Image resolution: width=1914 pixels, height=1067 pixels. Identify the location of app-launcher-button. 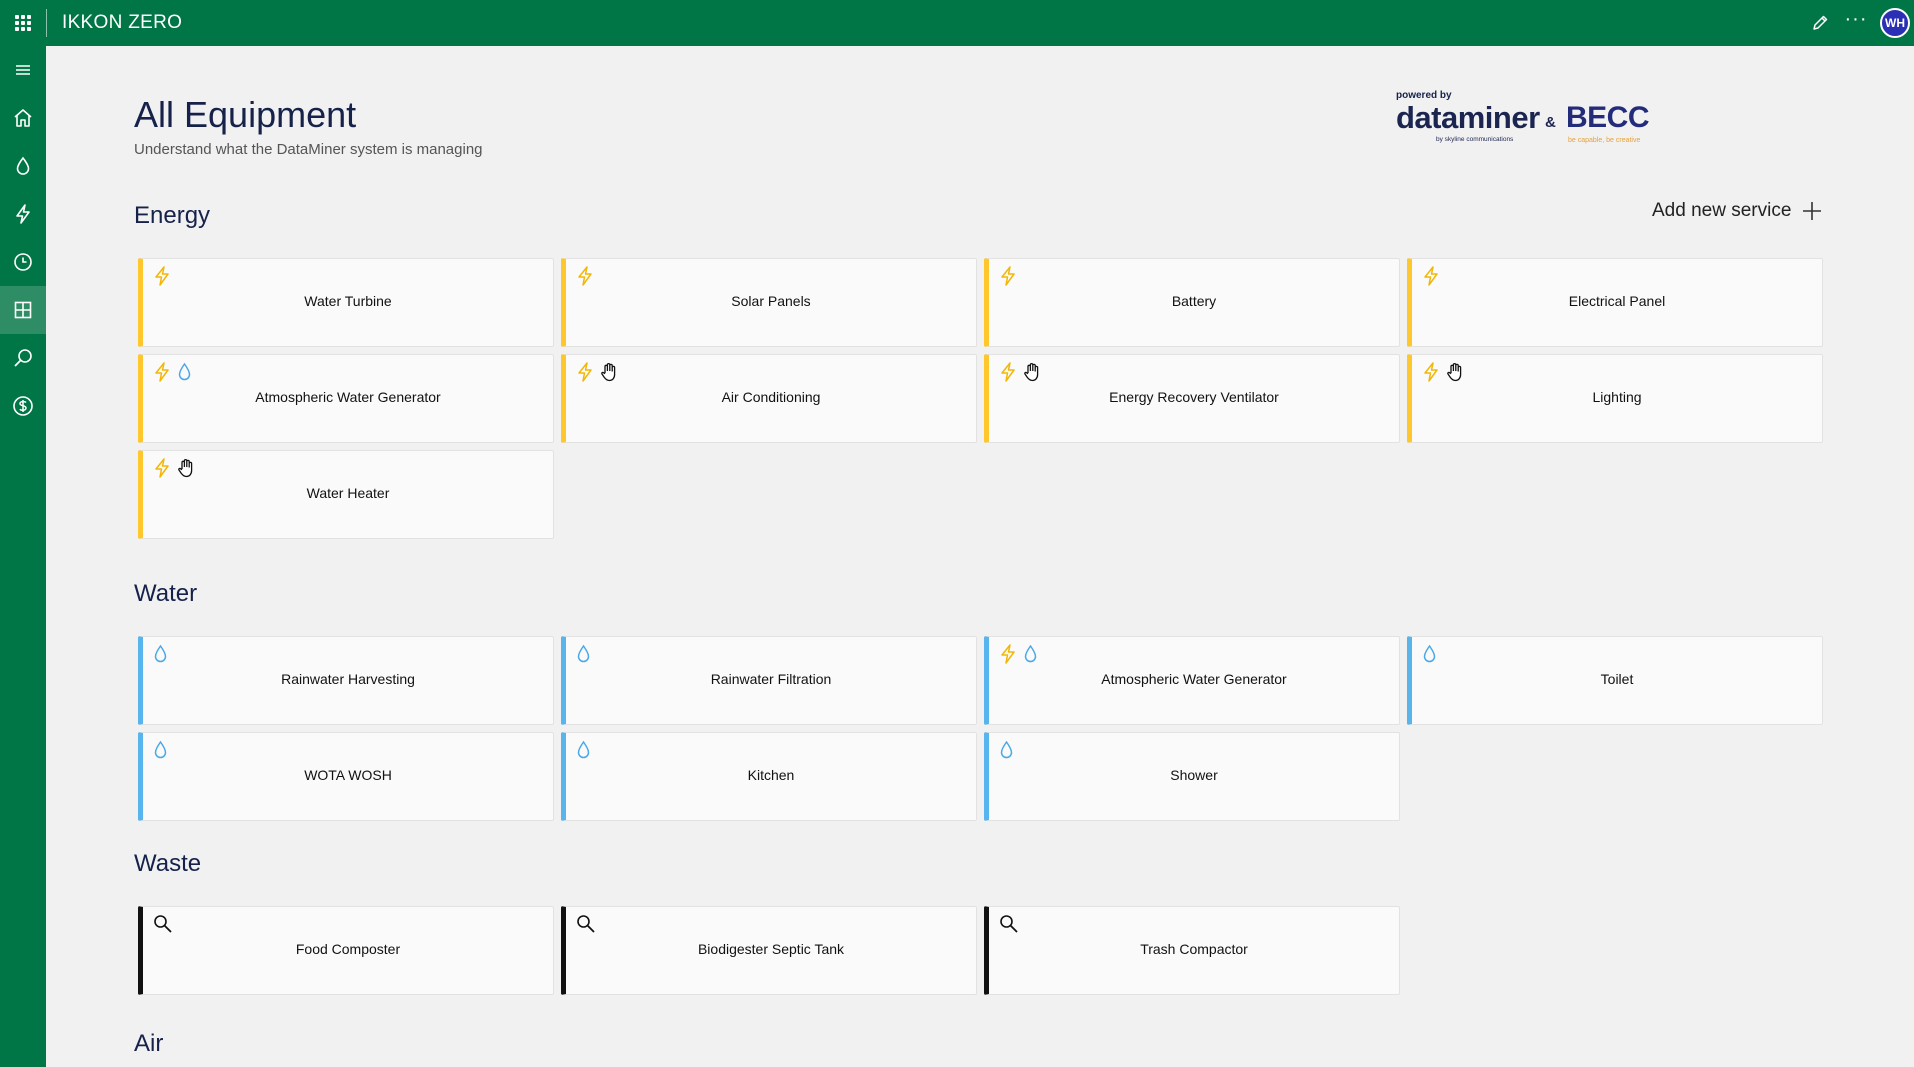
(23, 23).